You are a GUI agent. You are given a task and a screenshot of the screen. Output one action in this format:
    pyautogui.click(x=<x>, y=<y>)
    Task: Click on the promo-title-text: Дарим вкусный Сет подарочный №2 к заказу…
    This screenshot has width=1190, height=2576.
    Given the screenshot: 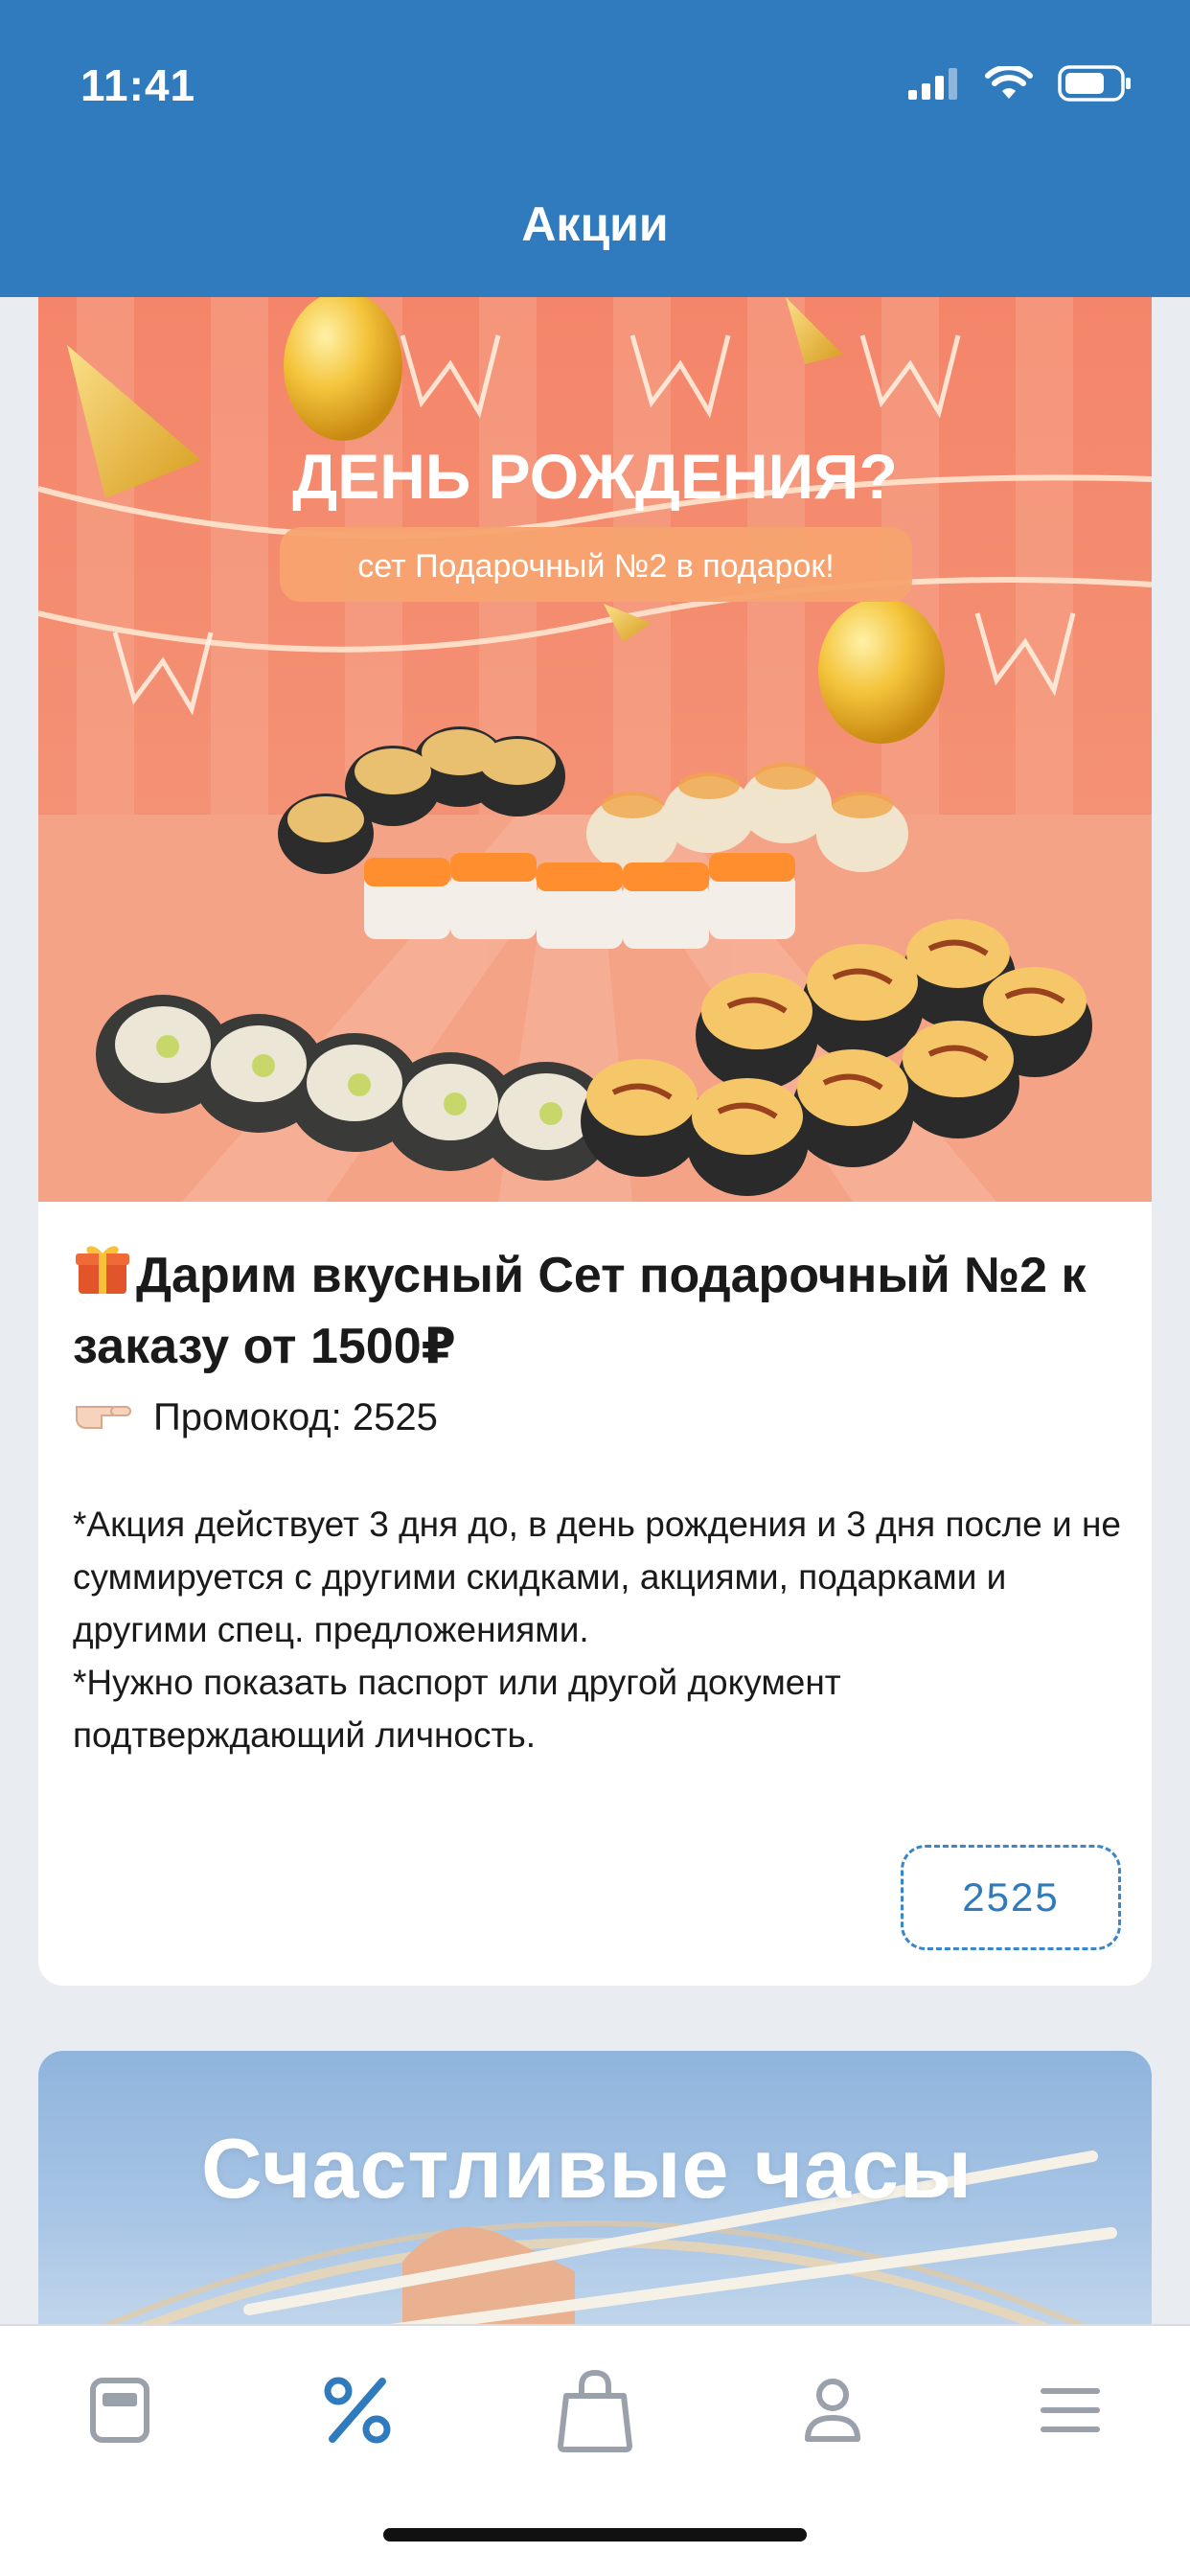 What is the action you would take?
    pyautogui.click(x=580, y=1311)
    